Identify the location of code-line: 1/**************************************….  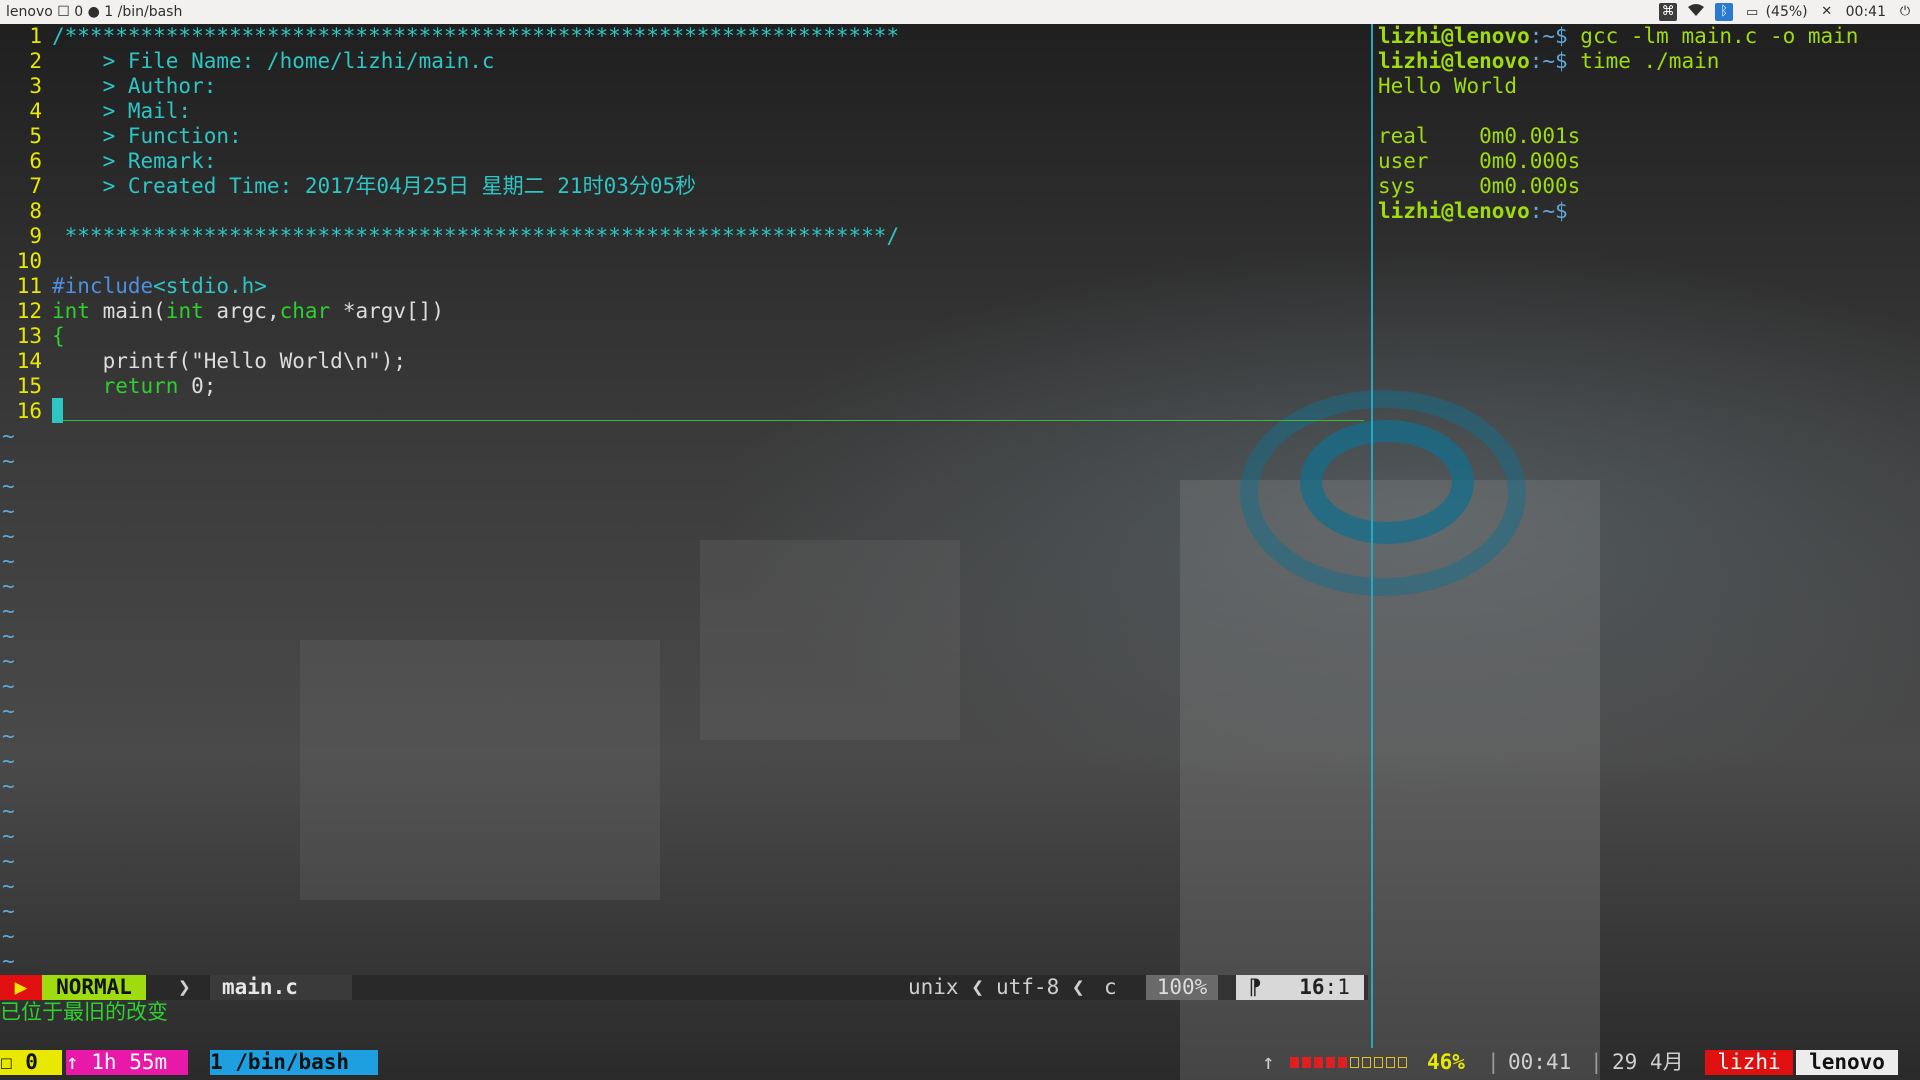
(464, 36).